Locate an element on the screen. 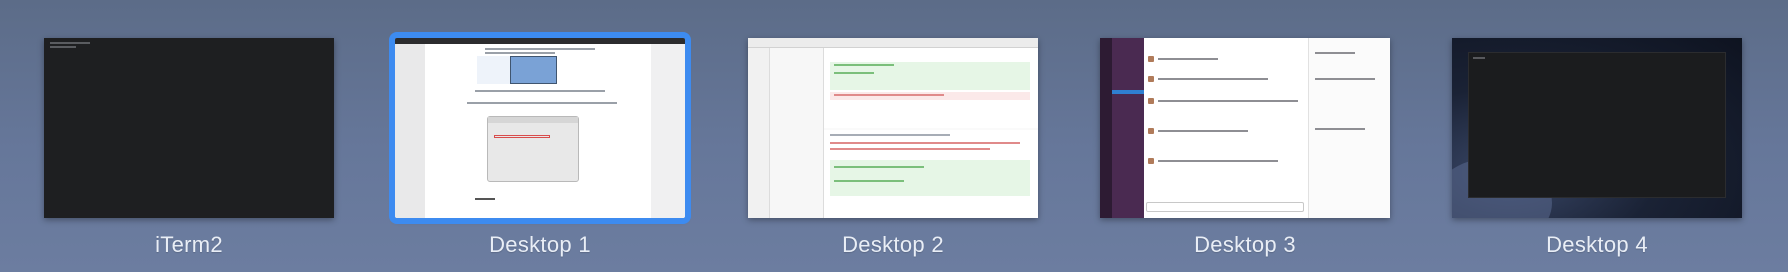  space-label: Desktop 2 is located at coordinates (893, 244).